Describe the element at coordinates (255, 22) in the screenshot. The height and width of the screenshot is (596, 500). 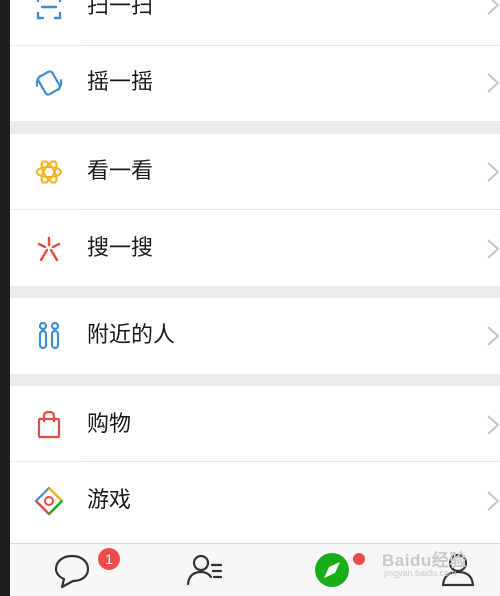
I see `menu-item-scan: 扫一扫` at that location.